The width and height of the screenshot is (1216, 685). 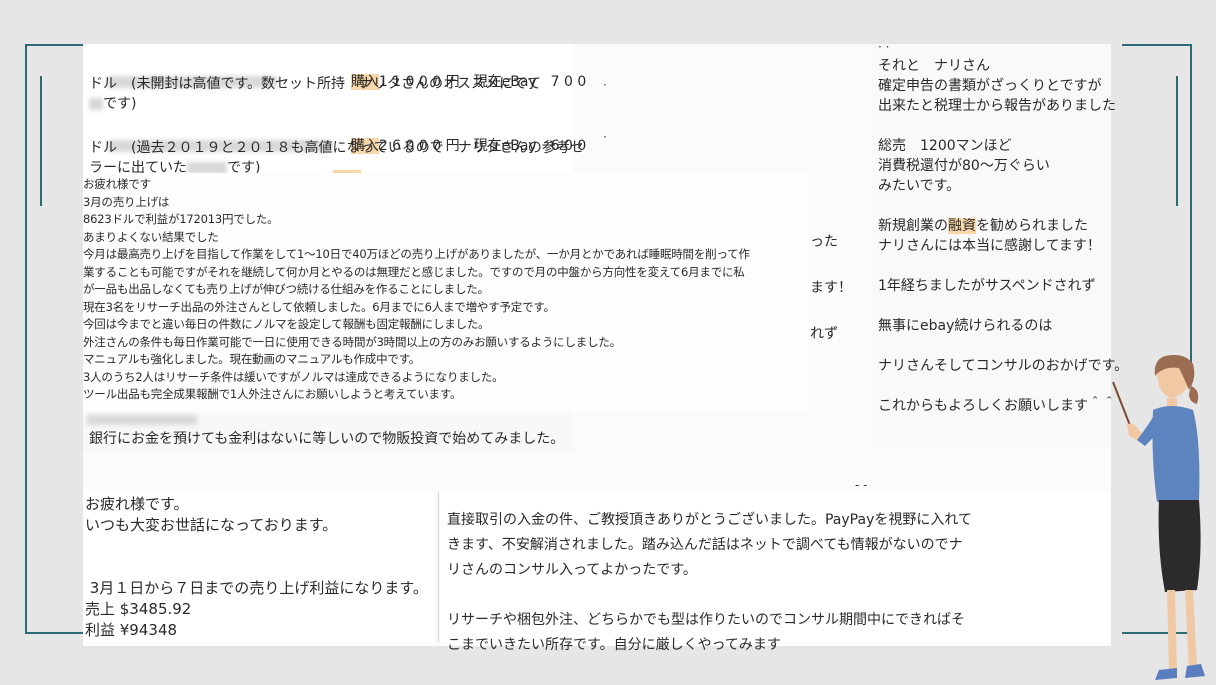 What do you see at coordinates (211, 525) in the screenshot?
I see `review-line: いつも大変お世話になっております。` at bounding box center [211, 525].